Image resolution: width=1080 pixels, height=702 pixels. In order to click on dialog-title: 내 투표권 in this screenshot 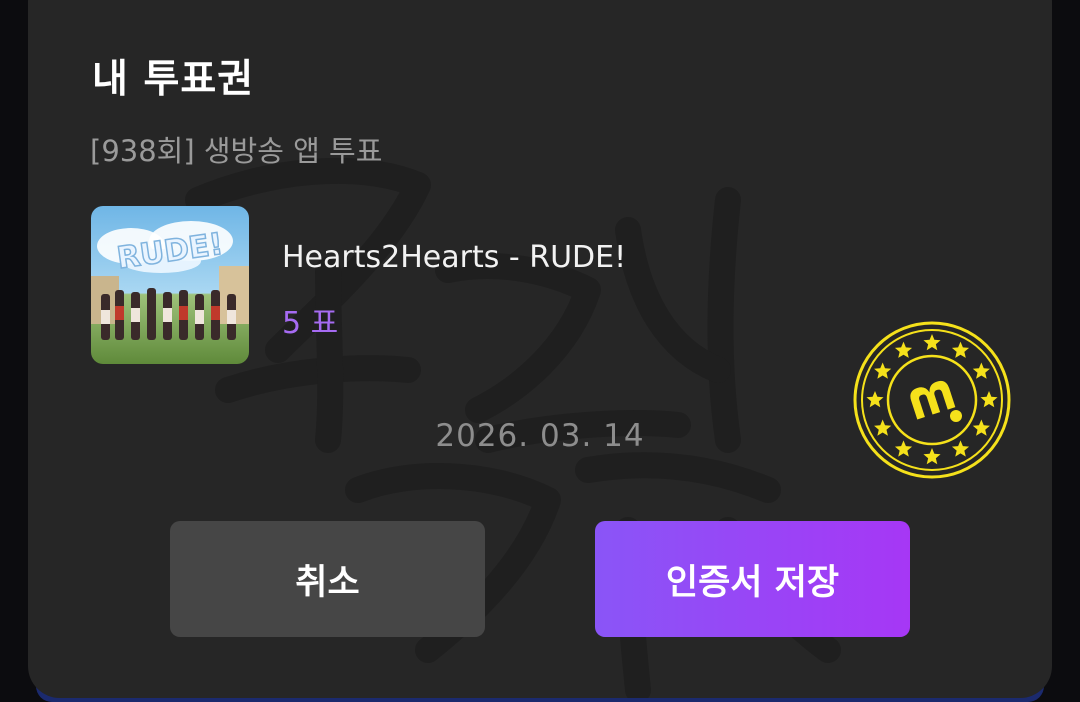, I will do `click(173, 79)`.